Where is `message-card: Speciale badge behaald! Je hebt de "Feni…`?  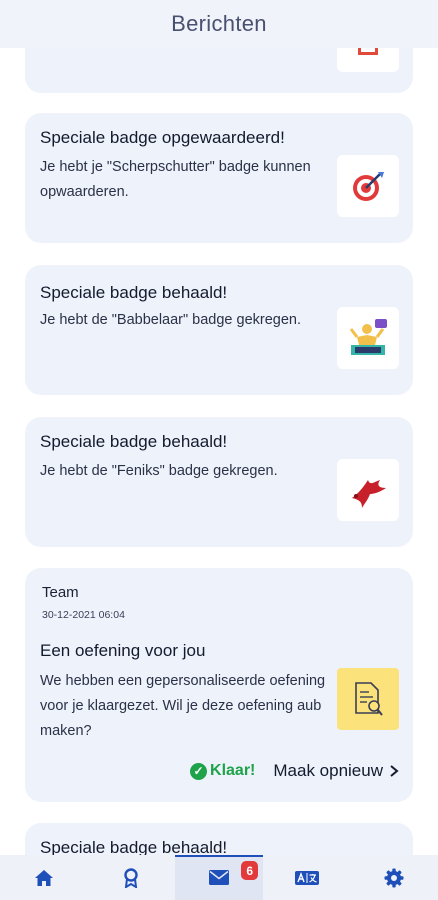 message-card: Speciale badge behaald! Je hebt de "Feni… is located at coordinates (219, 482).